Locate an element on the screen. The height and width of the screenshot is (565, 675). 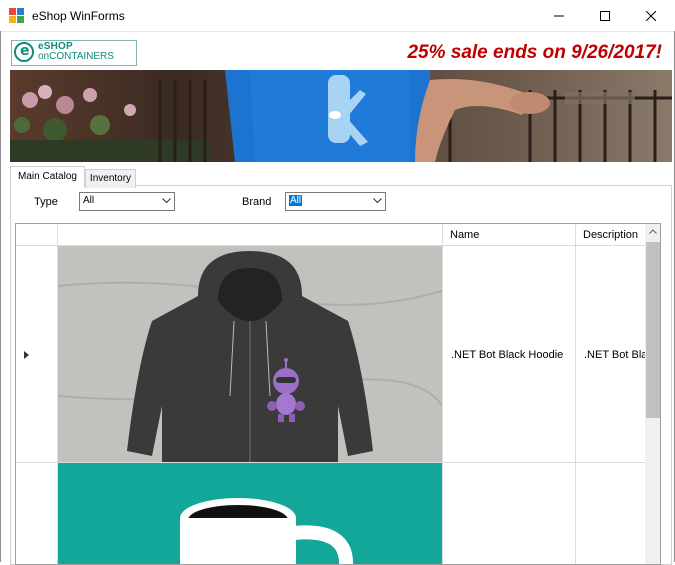
title-bar: eShop WinForms is located at coordinates (337, 16).